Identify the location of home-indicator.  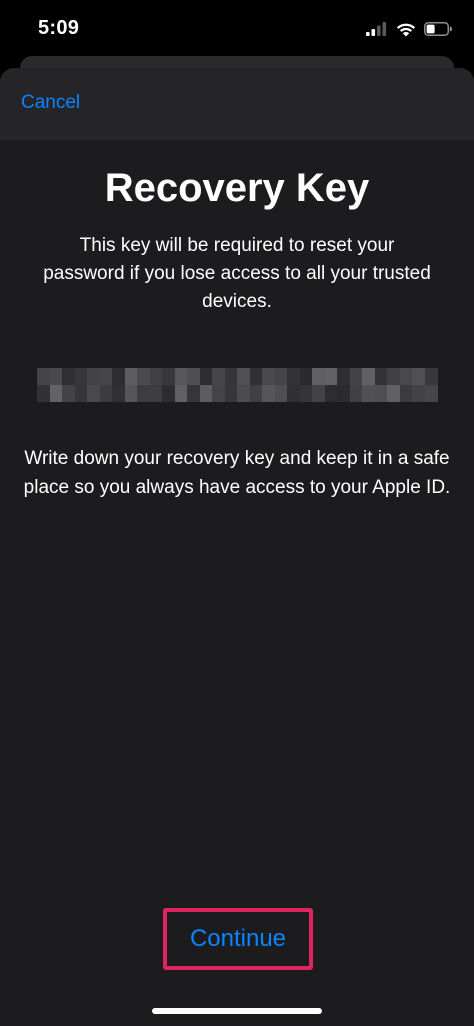
(237, 1011).